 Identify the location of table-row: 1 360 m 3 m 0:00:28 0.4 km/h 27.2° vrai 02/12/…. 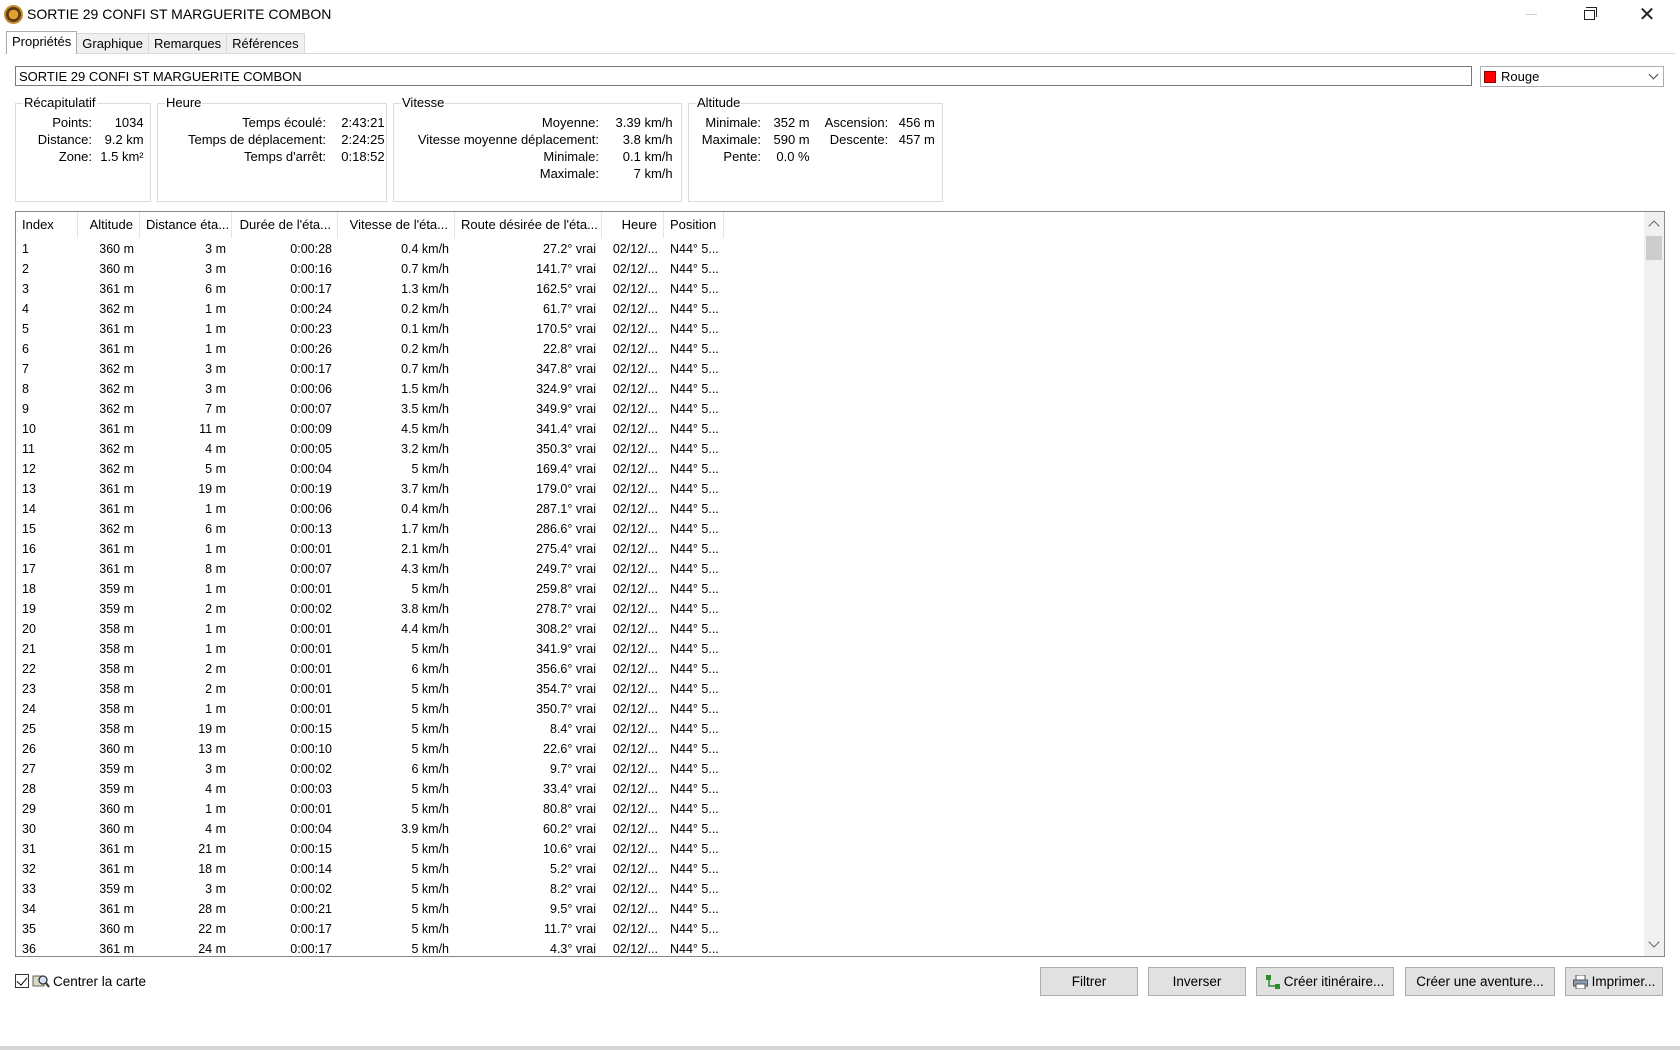
(831, 249).